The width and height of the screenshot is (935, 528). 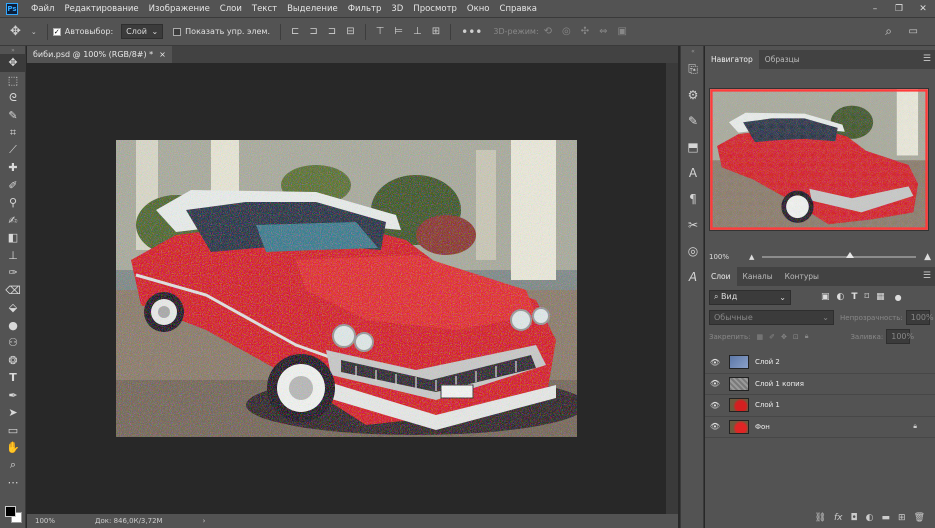 I want to click on 3d-pan-icon: ✣, so click(x=585, y=31).